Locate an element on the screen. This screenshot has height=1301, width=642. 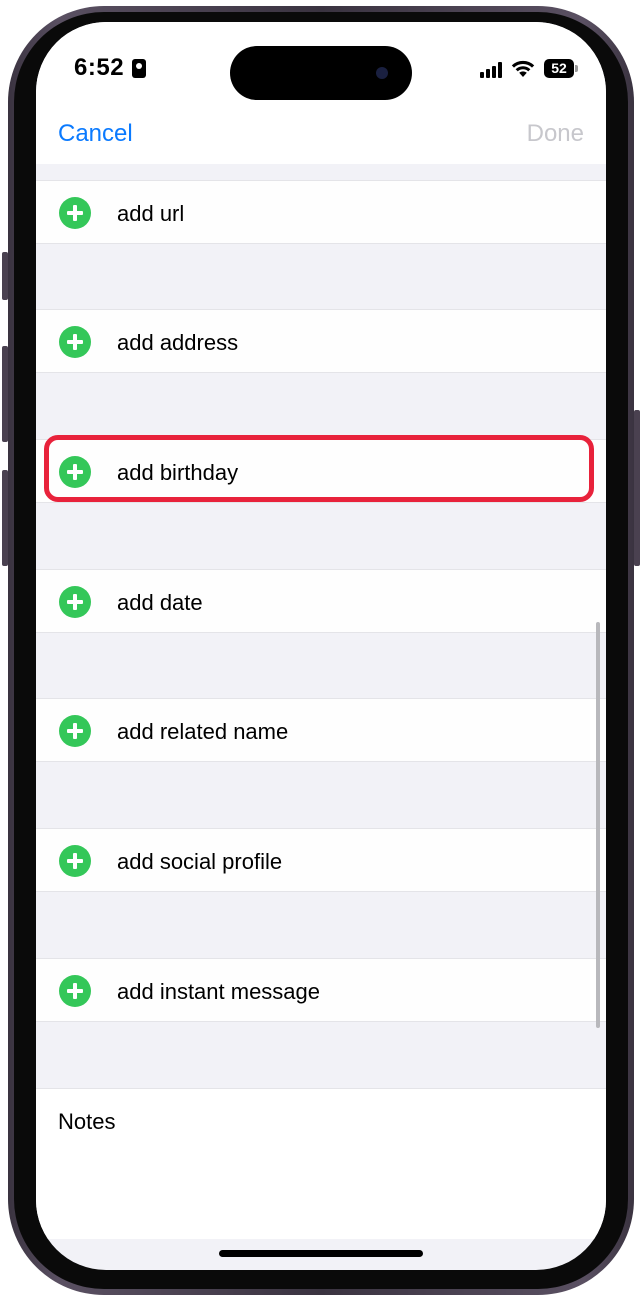
done-button: Done is located at coordinates (555, 134).